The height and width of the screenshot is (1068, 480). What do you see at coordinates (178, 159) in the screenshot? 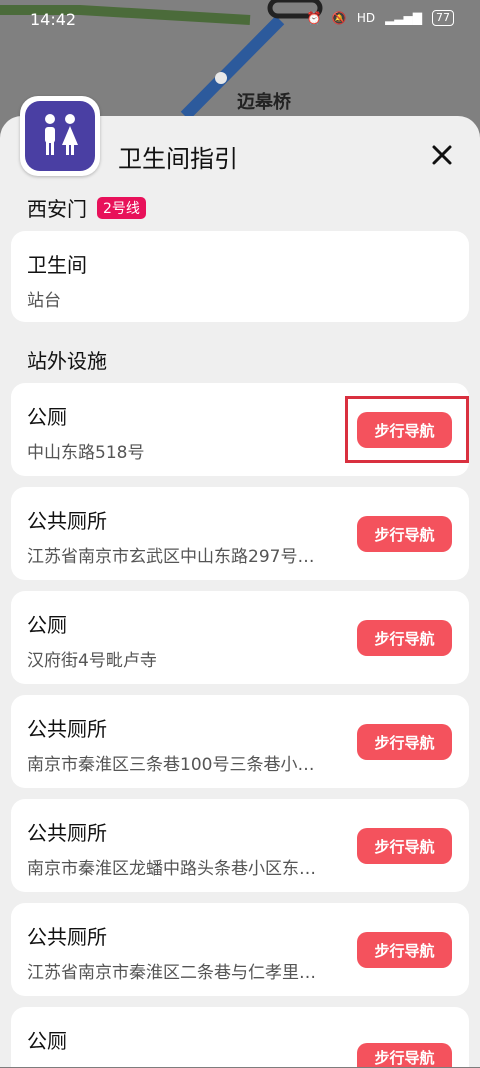
I see `sheet-title: 卫生间指引` at bounding box center [178, 159].